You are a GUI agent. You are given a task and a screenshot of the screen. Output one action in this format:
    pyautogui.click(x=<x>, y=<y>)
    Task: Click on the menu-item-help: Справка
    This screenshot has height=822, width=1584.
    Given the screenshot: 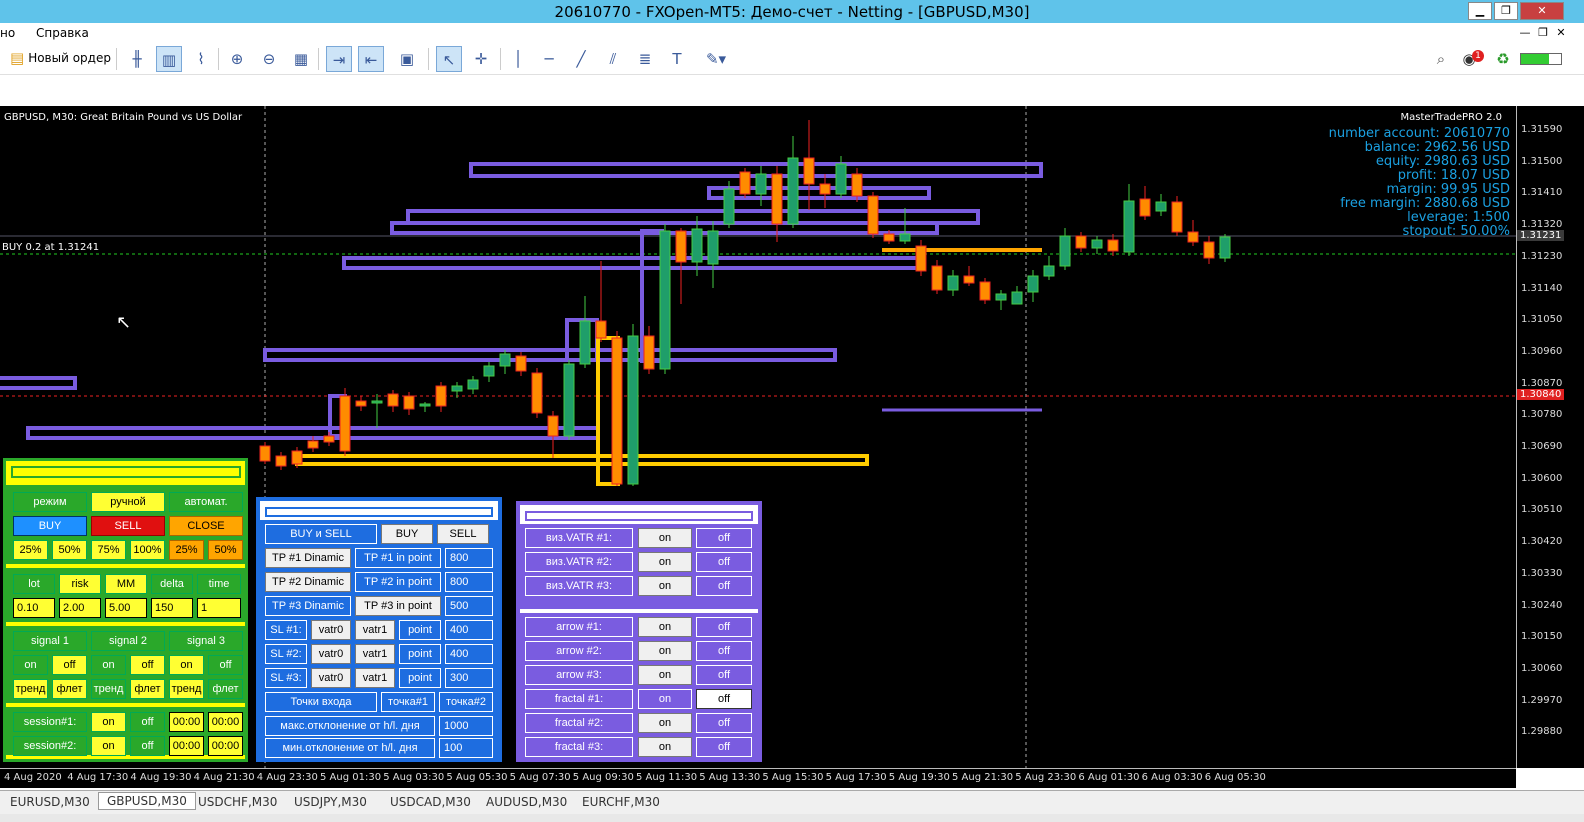 What is the action you would take?
    pyautogui.click(x=62, y=33)
    